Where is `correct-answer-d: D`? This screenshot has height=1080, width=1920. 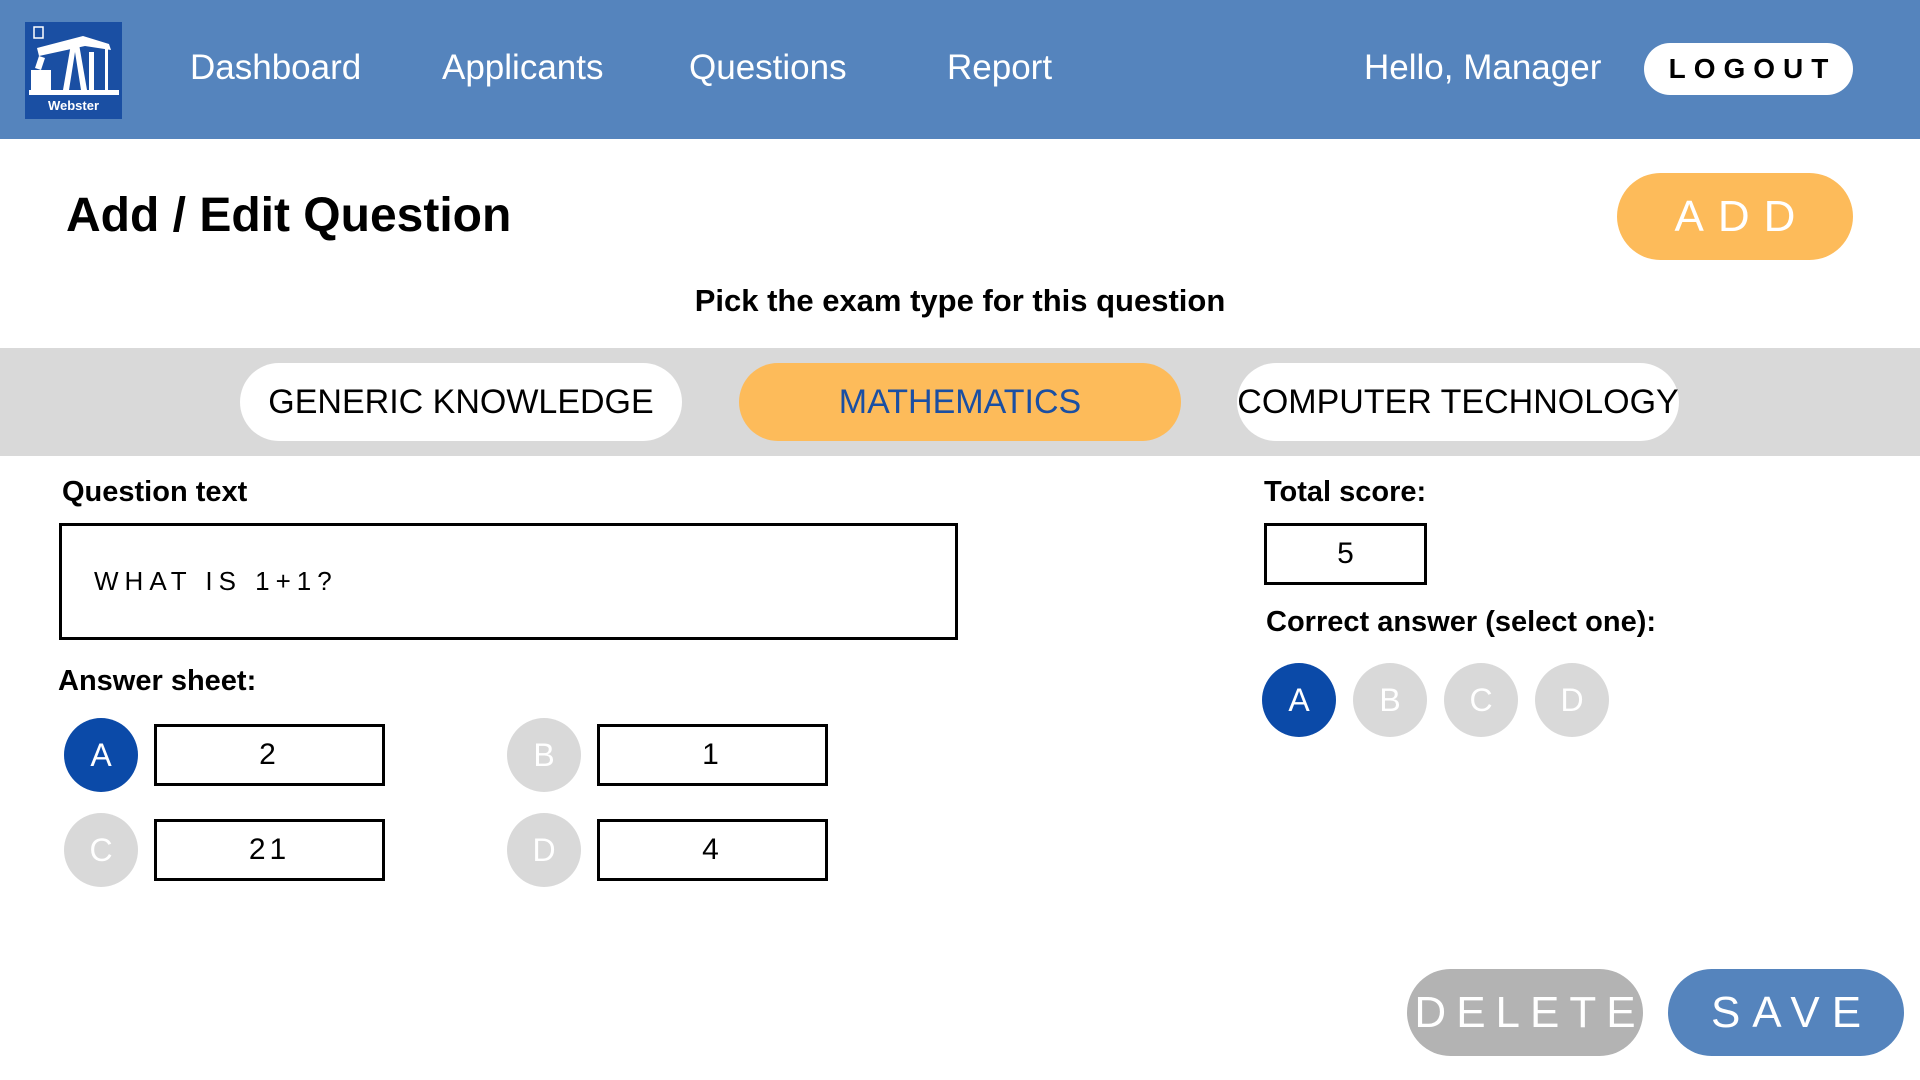
correct-answer-d: D is located at coordinates (1572, 700).